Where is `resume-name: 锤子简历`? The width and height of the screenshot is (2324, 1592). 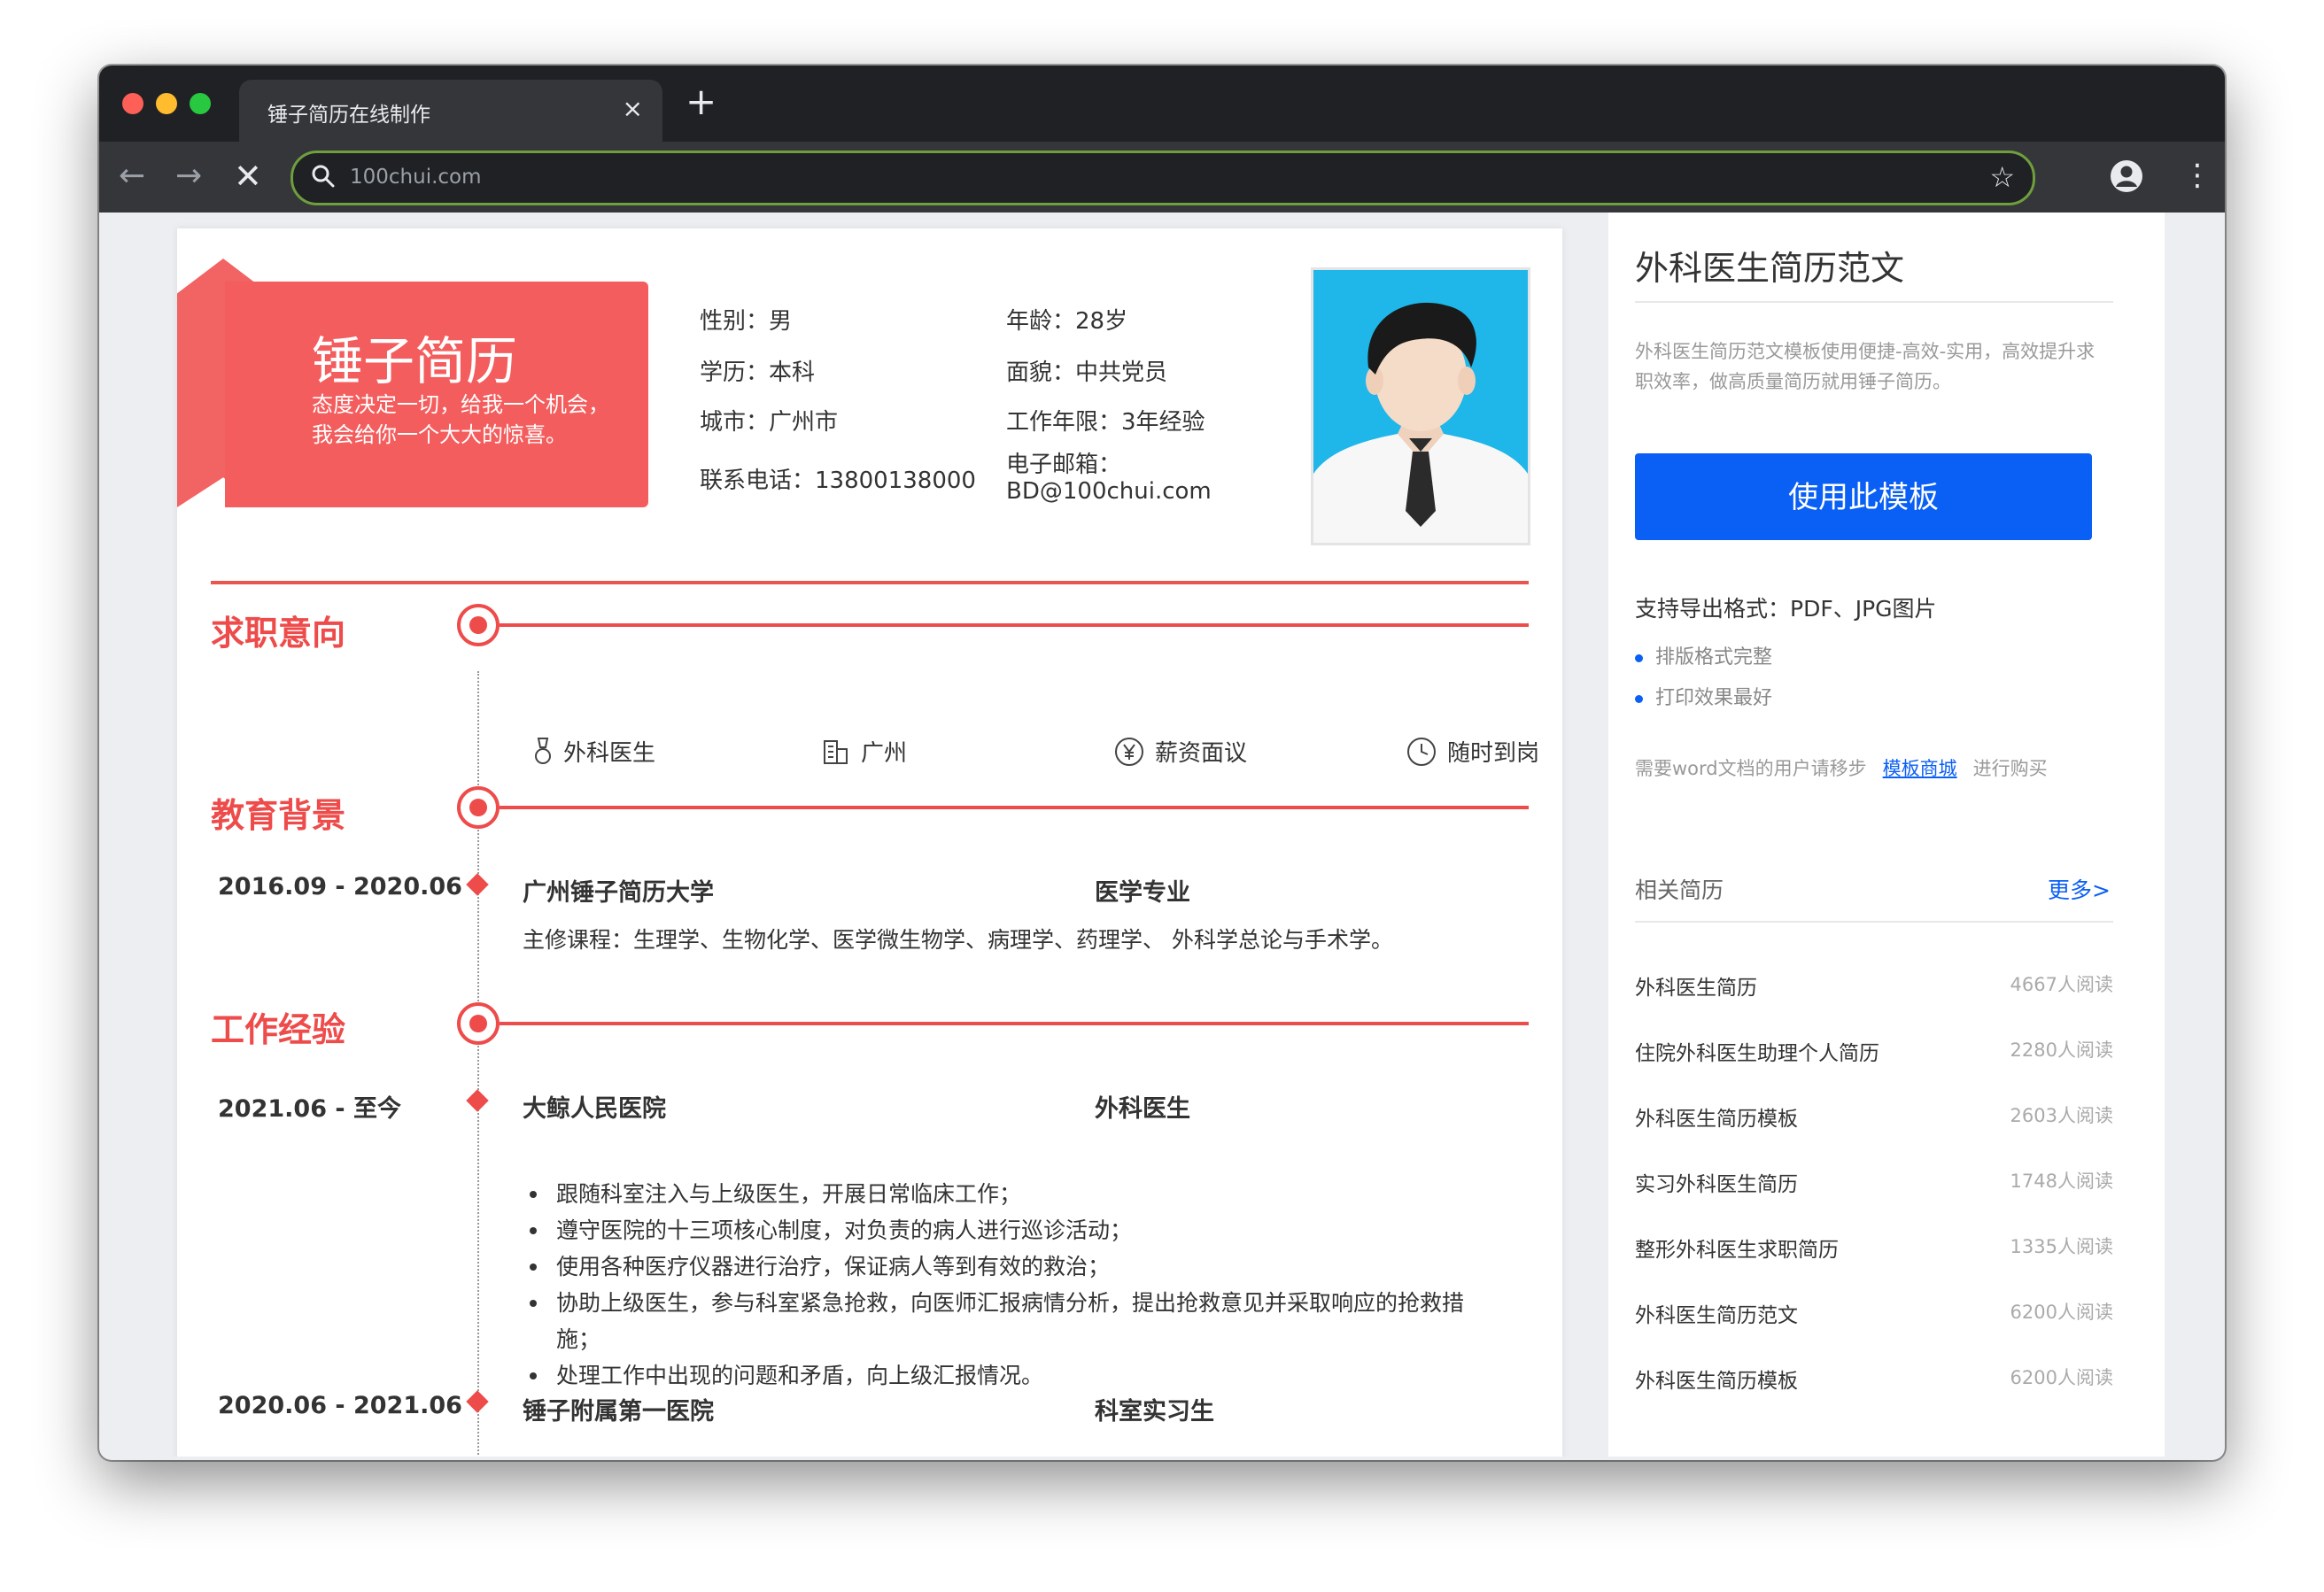
resume-name: 锤子简历 is located at coordinates (415, 361).